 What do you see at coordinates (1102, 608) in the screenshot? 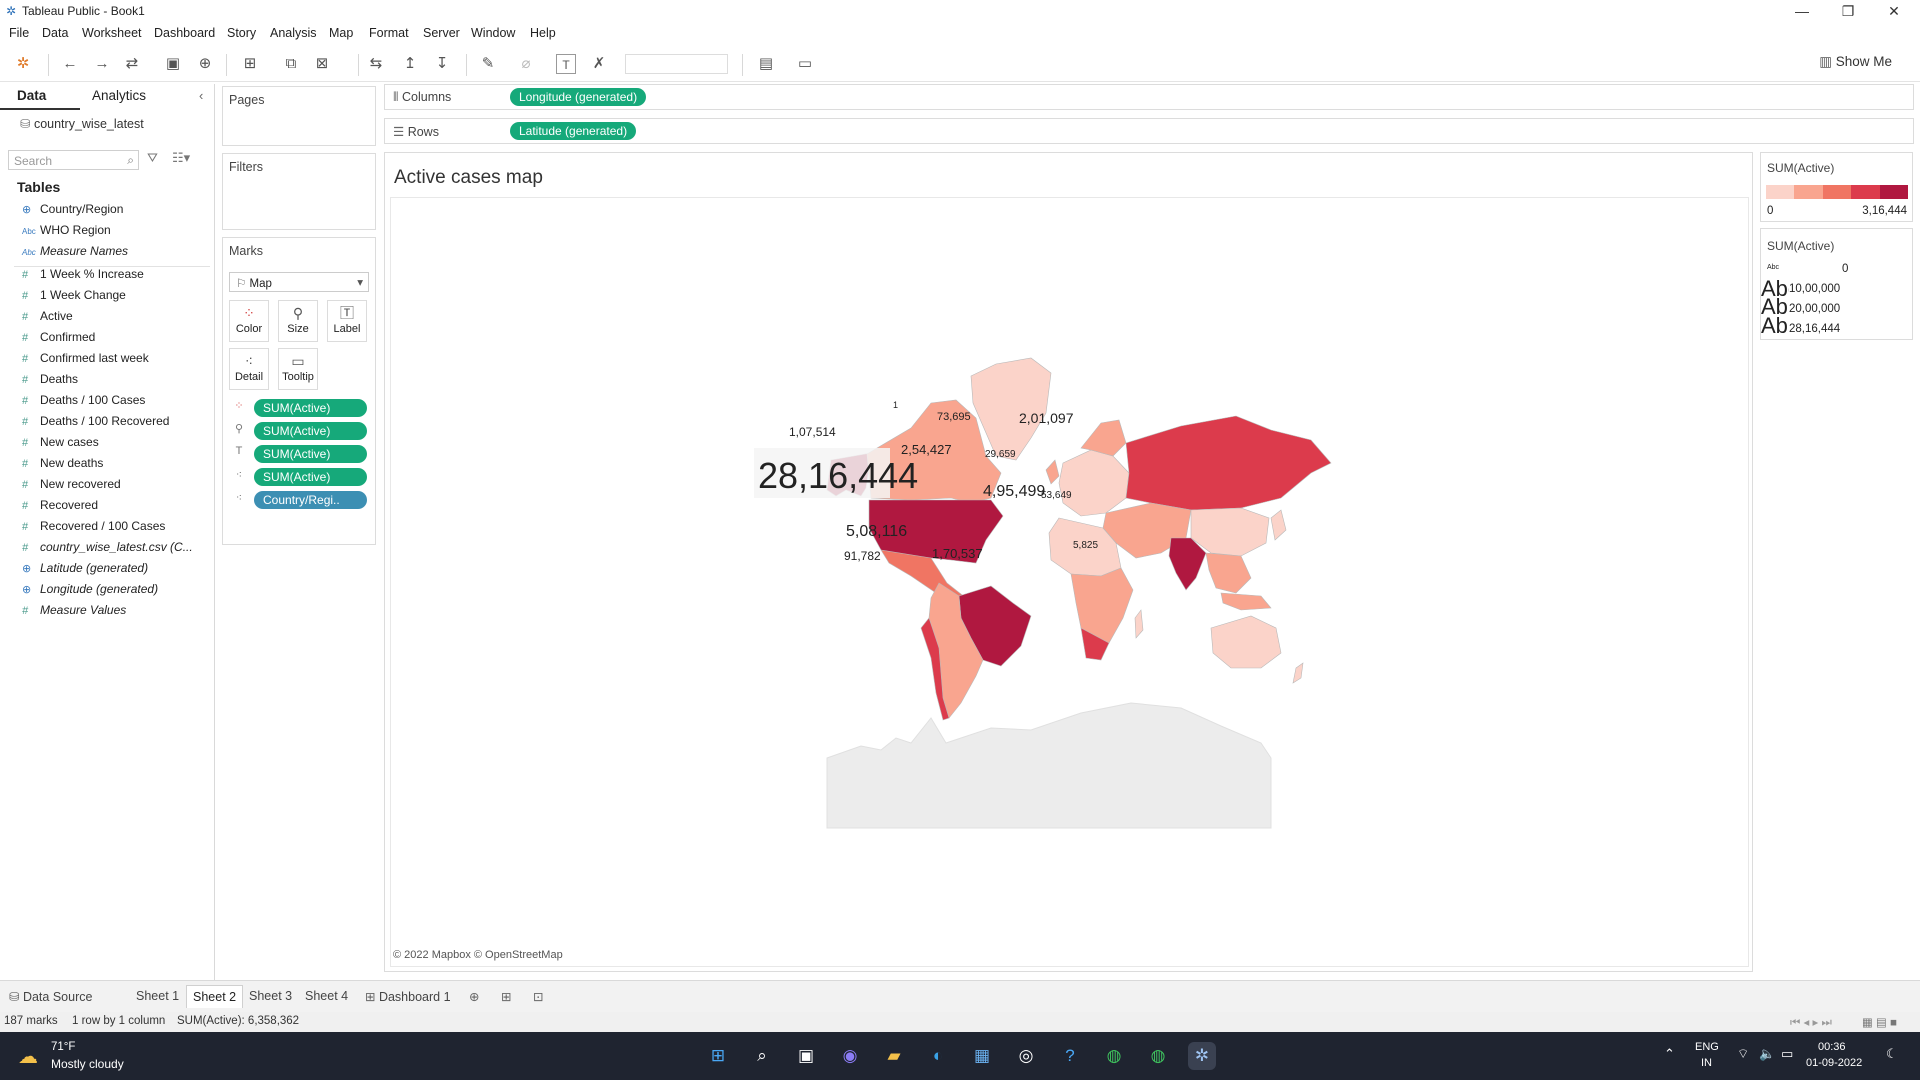
I see `country-sub-saharan-africa` at bounding box center [1102, 608].